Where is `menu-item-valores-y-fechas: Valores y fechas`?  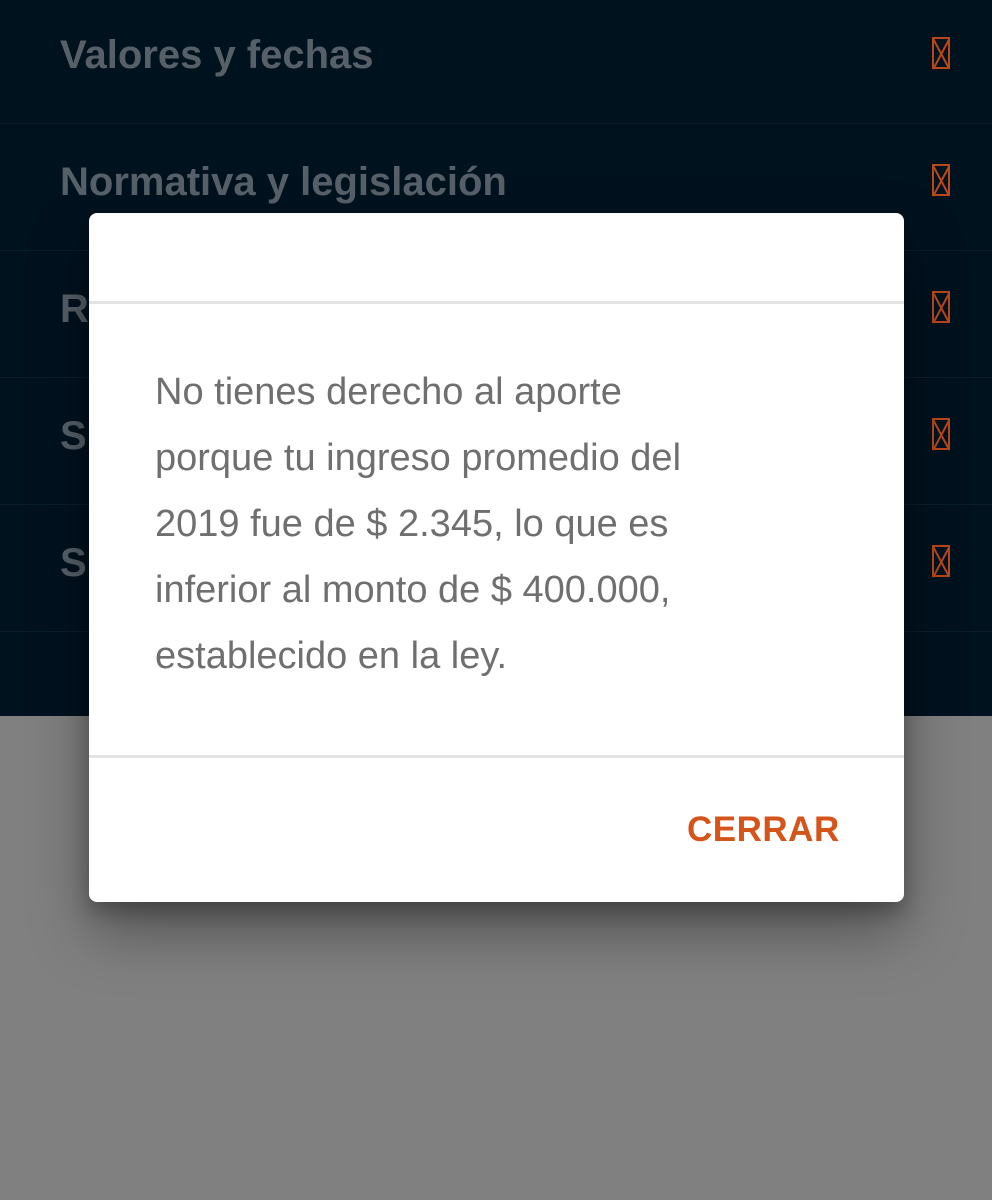 menu-item-valores-y-fechas: Valores y fechas is located at coordinates (496, 62).